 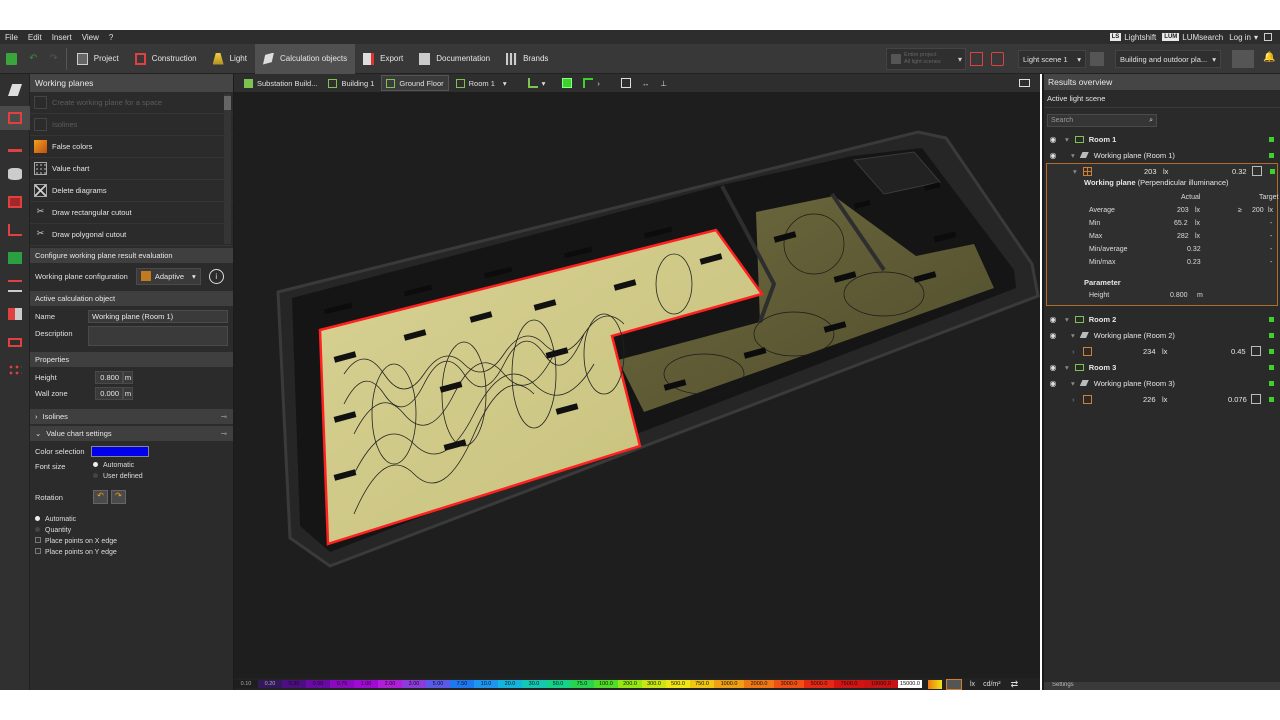 What do you see at coordinates (15, 90) in the screenshot?
I see `tool-working-plane` at bounding box center [15, 90].